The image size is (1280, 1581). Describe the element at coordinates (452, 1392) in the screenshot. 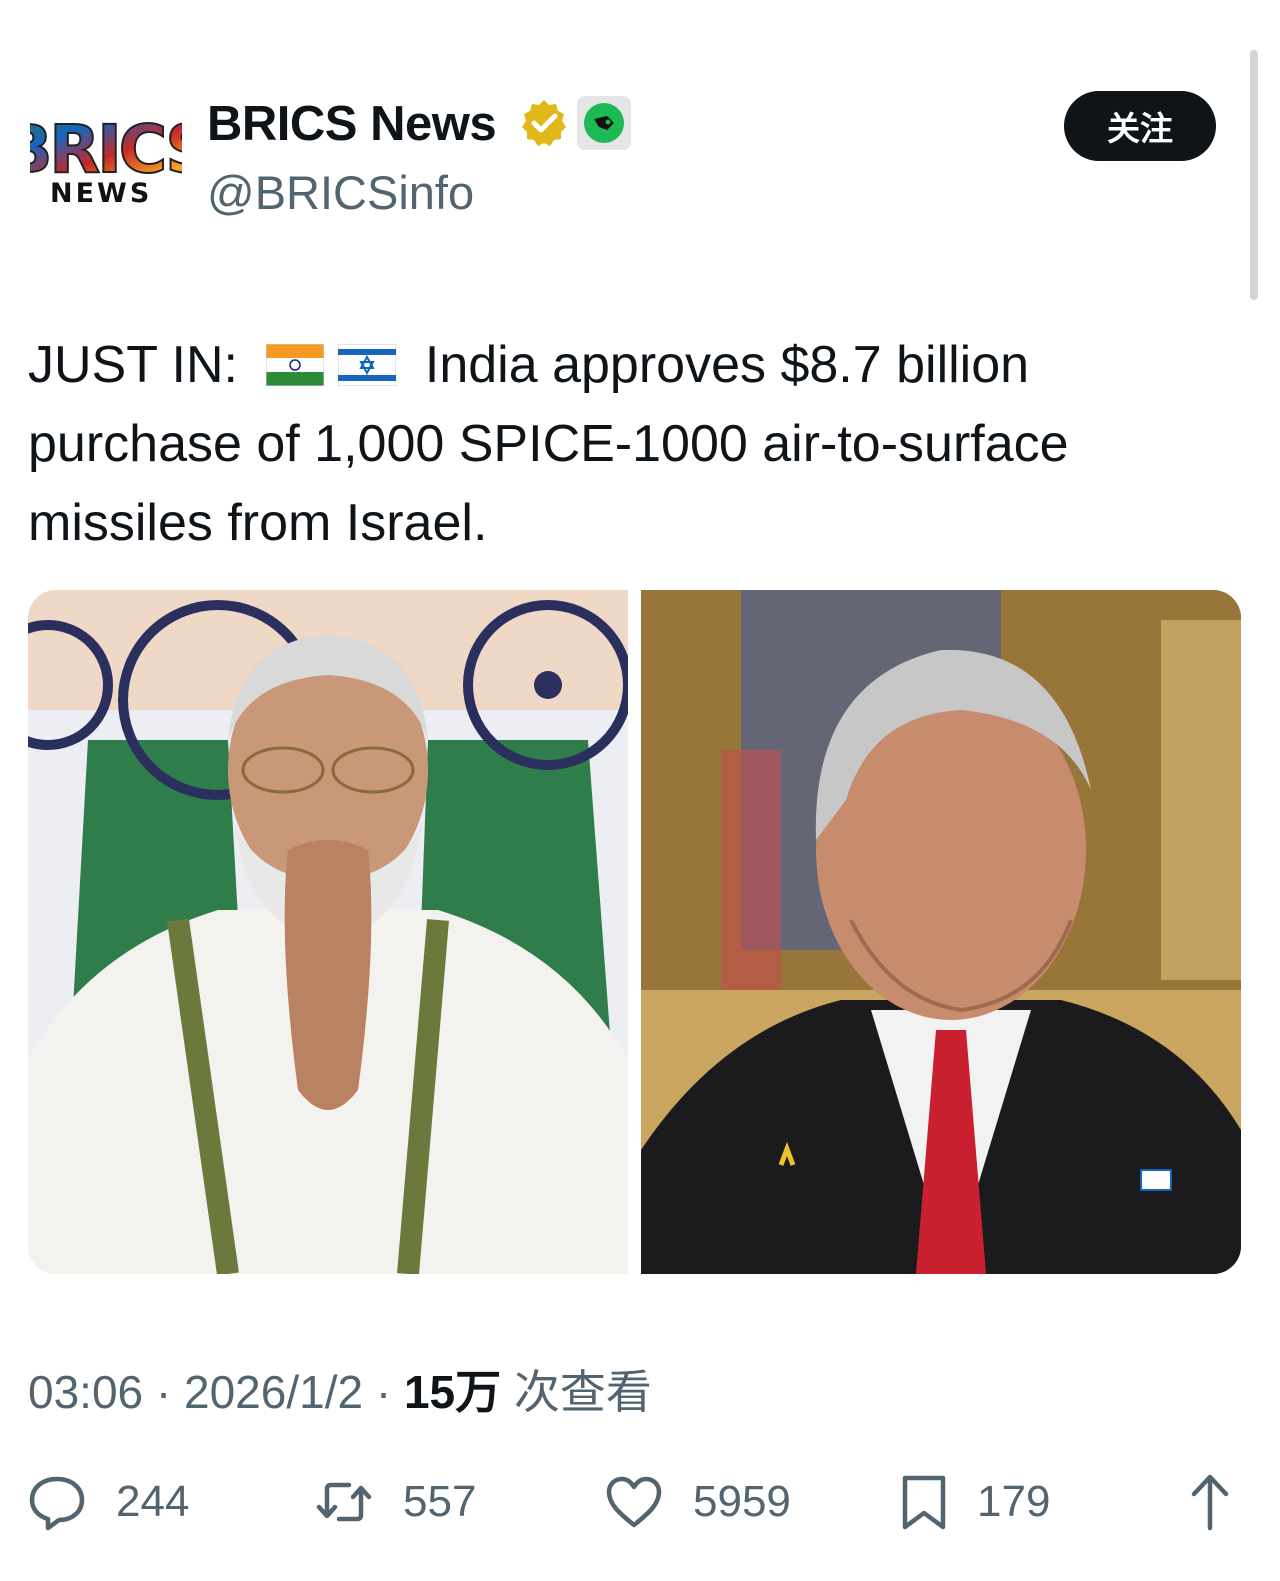

I see `view-count: 15万` at that location.